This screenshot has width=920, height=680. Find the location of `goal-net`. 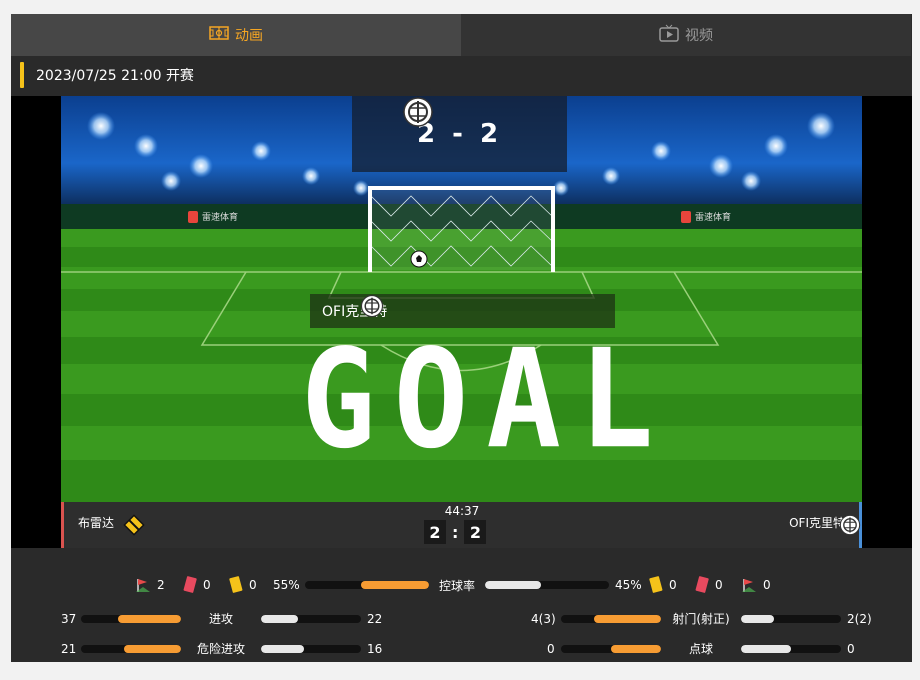

goal-net is located at coordinates (461, 229).